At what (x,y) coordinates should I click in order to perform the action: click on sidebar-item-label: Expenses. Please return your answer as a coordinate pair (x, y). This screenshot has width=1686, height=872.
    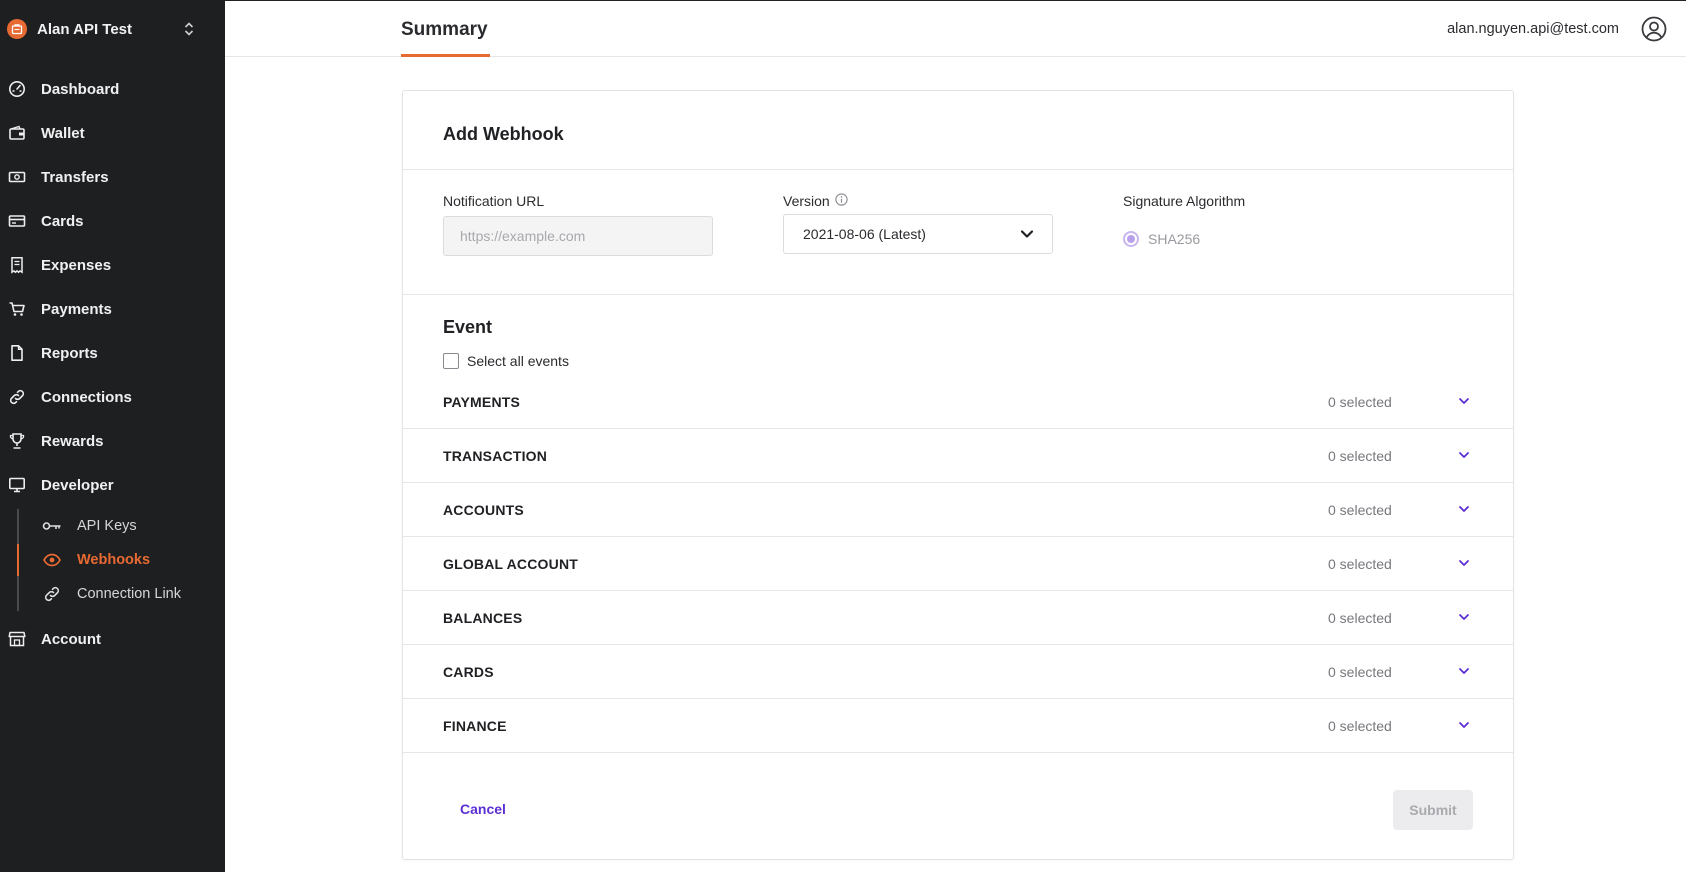
    Looking at the image, I should click on (76, 265).